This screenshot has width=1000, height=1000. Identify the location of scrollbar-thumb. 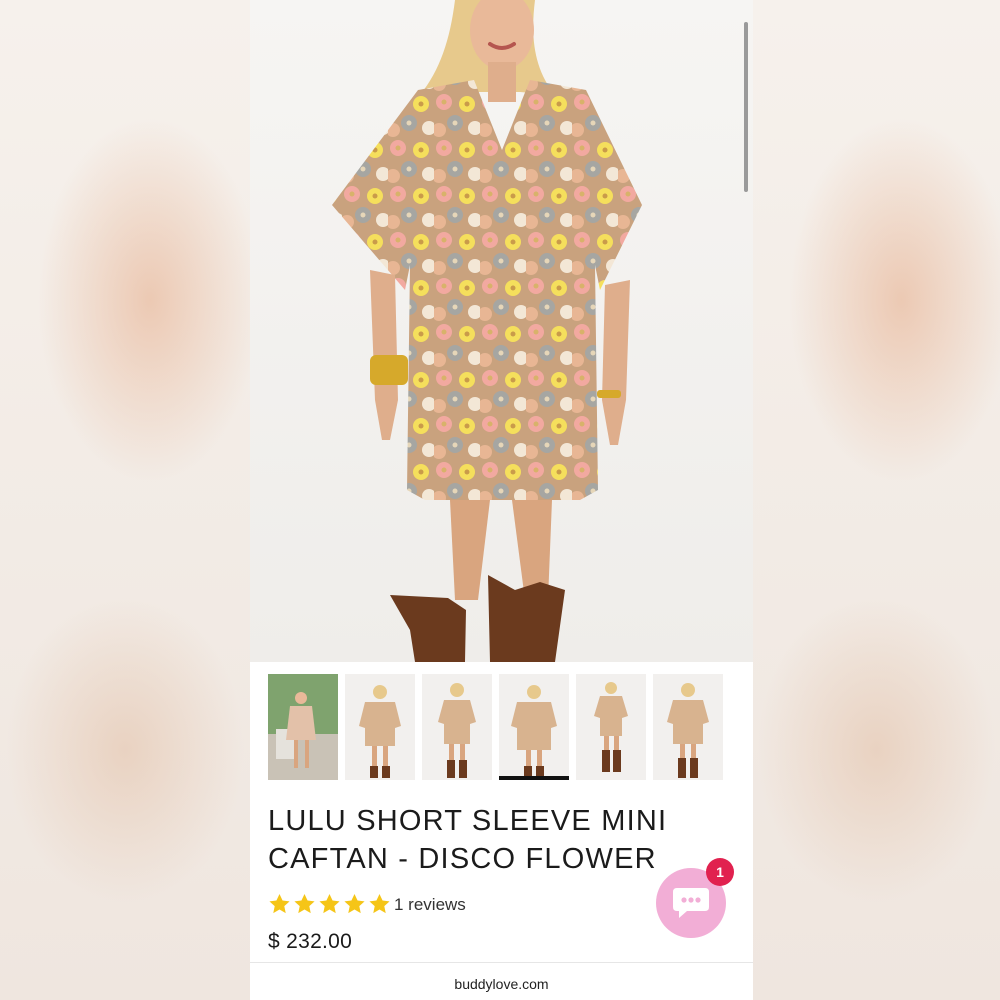
(746, 107).